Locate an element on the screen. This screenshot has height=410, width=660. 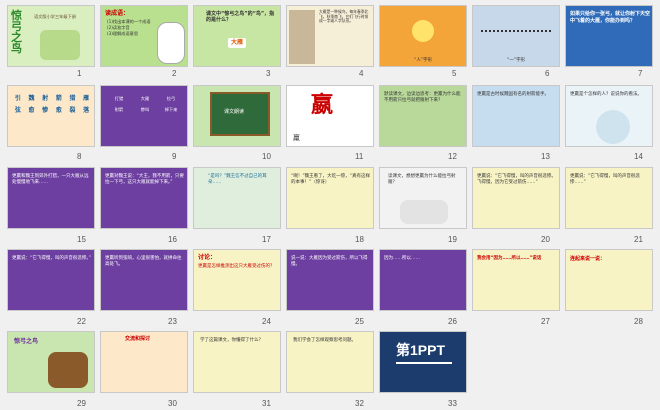
slide-subtitle: 语文版小学三年级下册 is located at coordinates (55, 16).